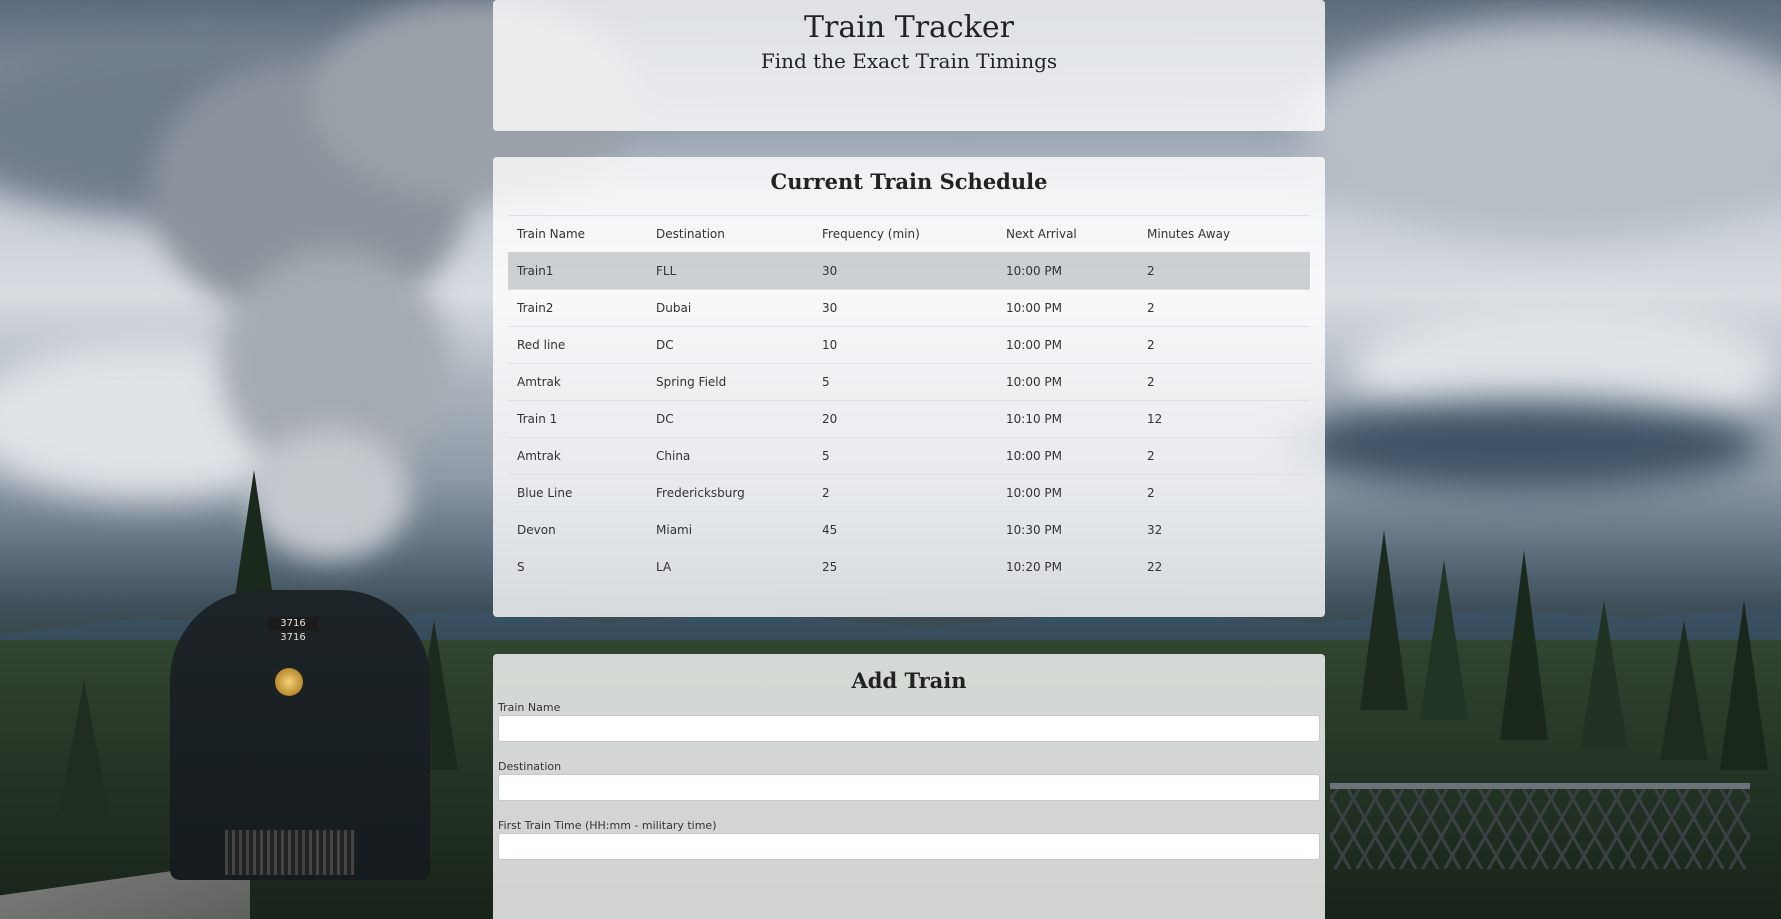 This screenshot has height=919, width=1781. I want to click on train-name-input, so click(909, 728).